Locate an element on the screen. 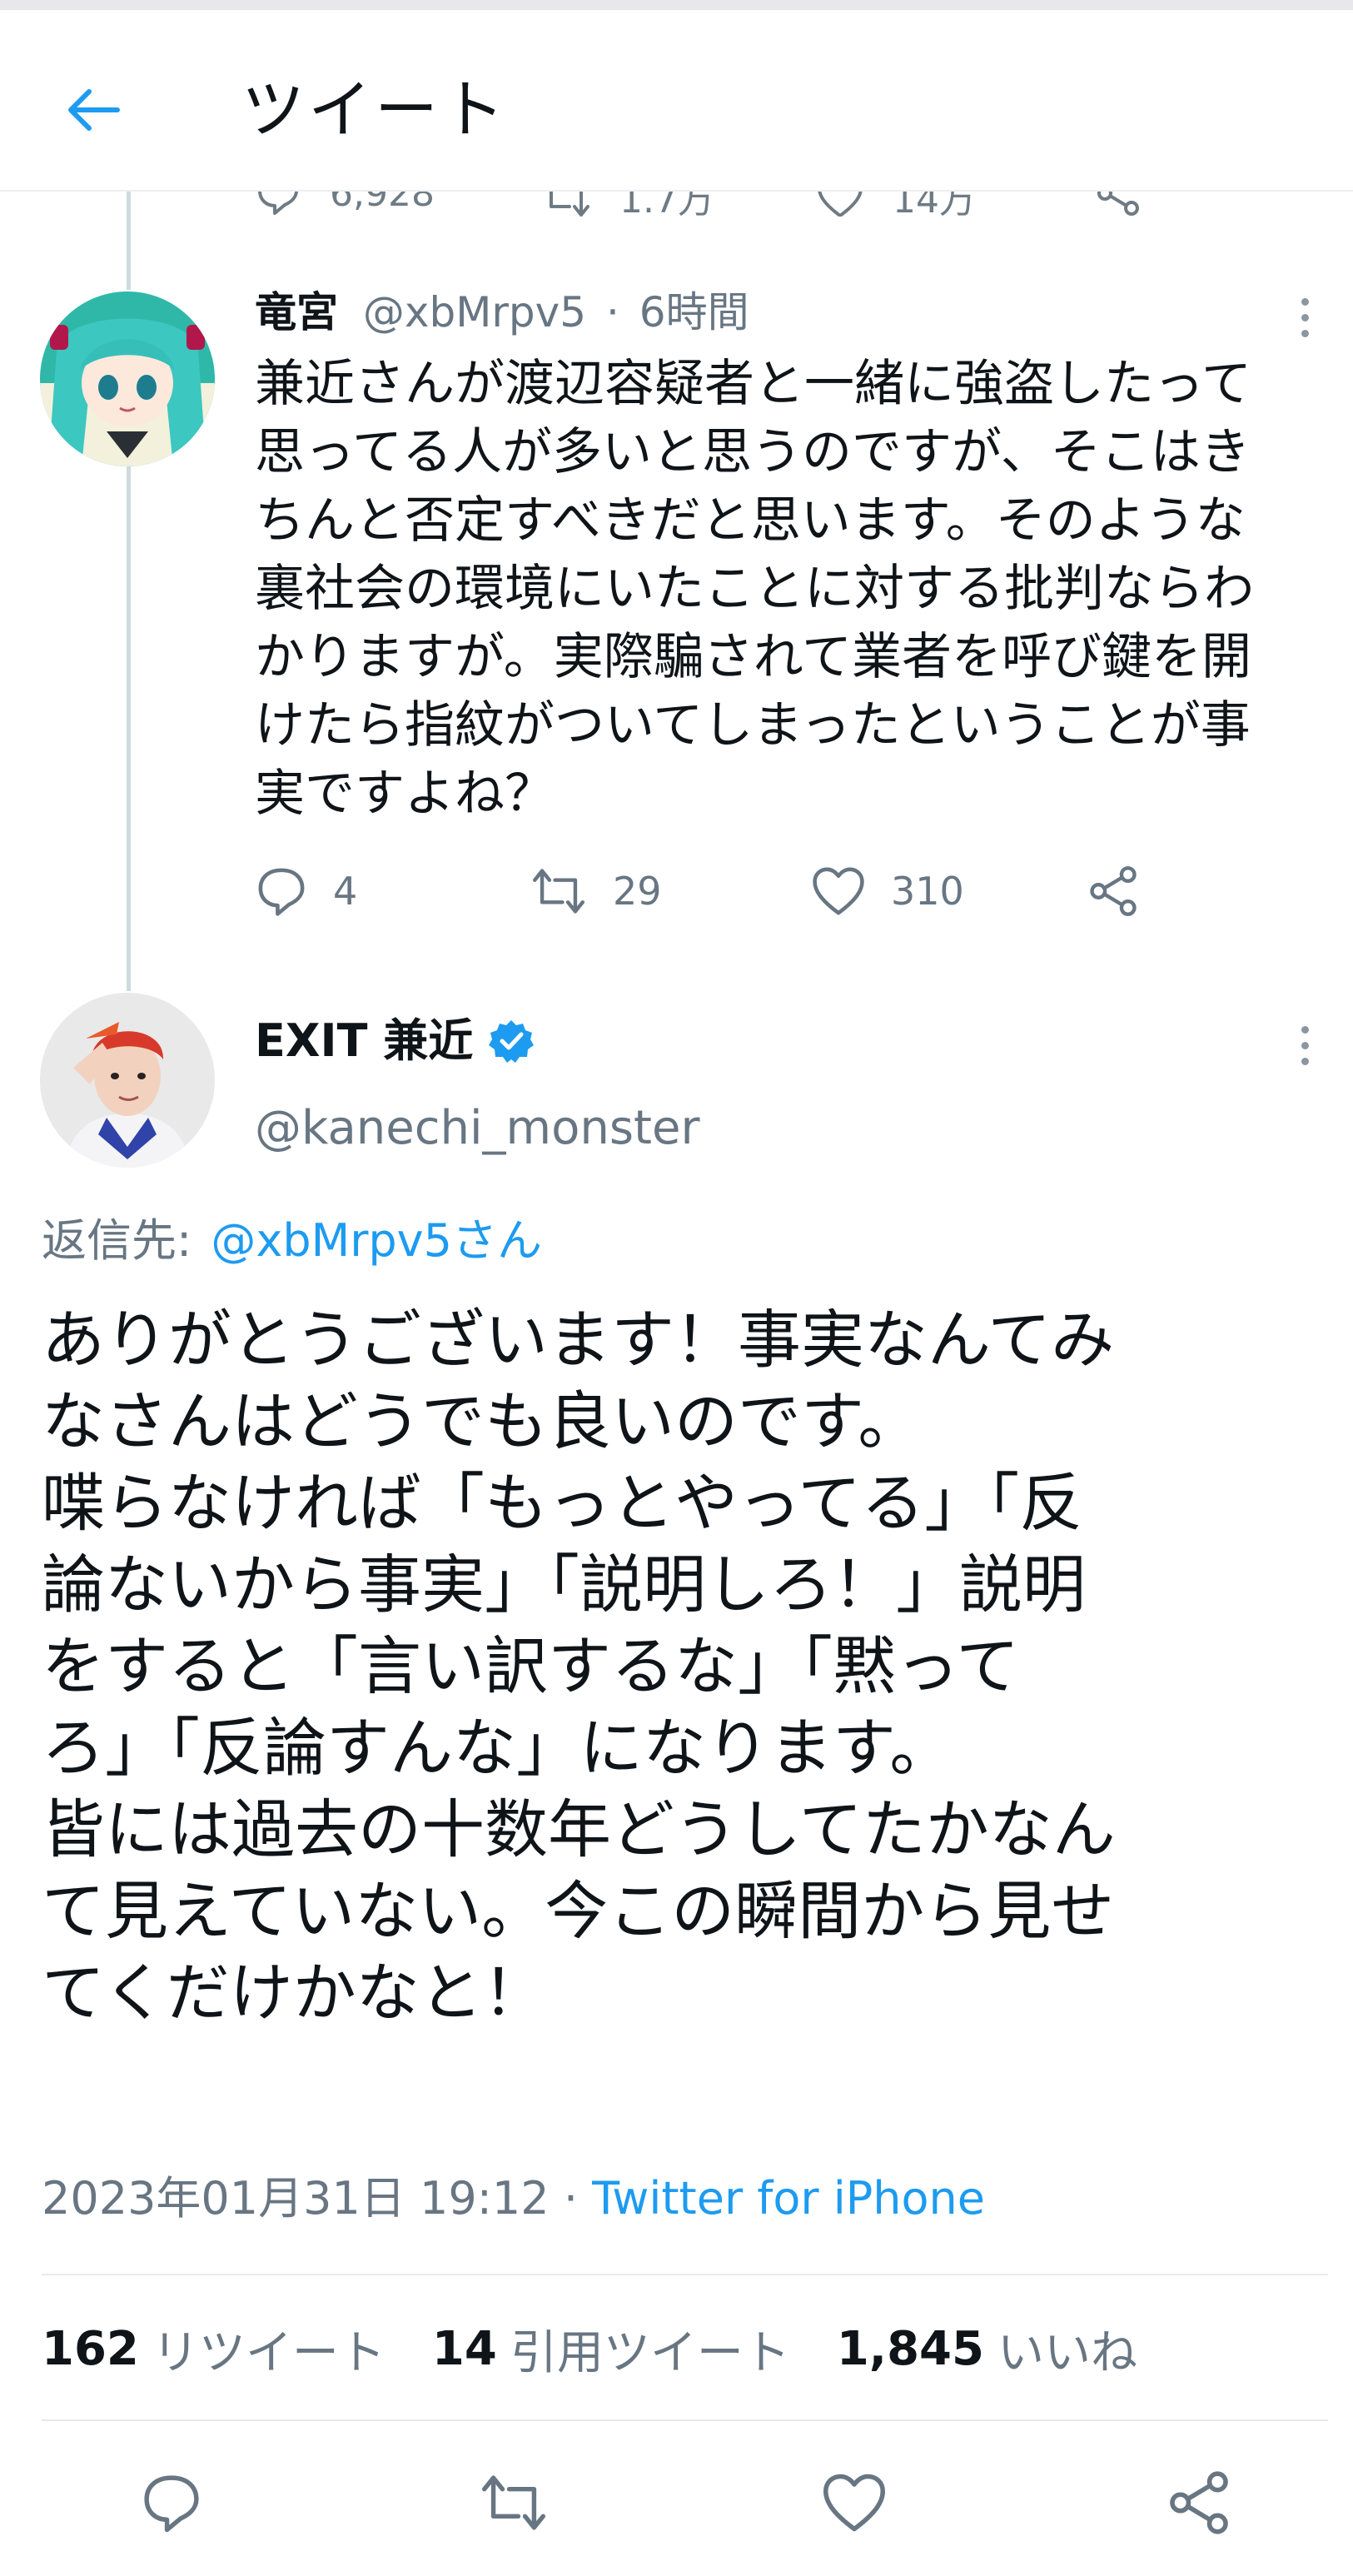  reply-to-line: 返信先: @xbMrpv5さん is located at coordinates (292, 1241).